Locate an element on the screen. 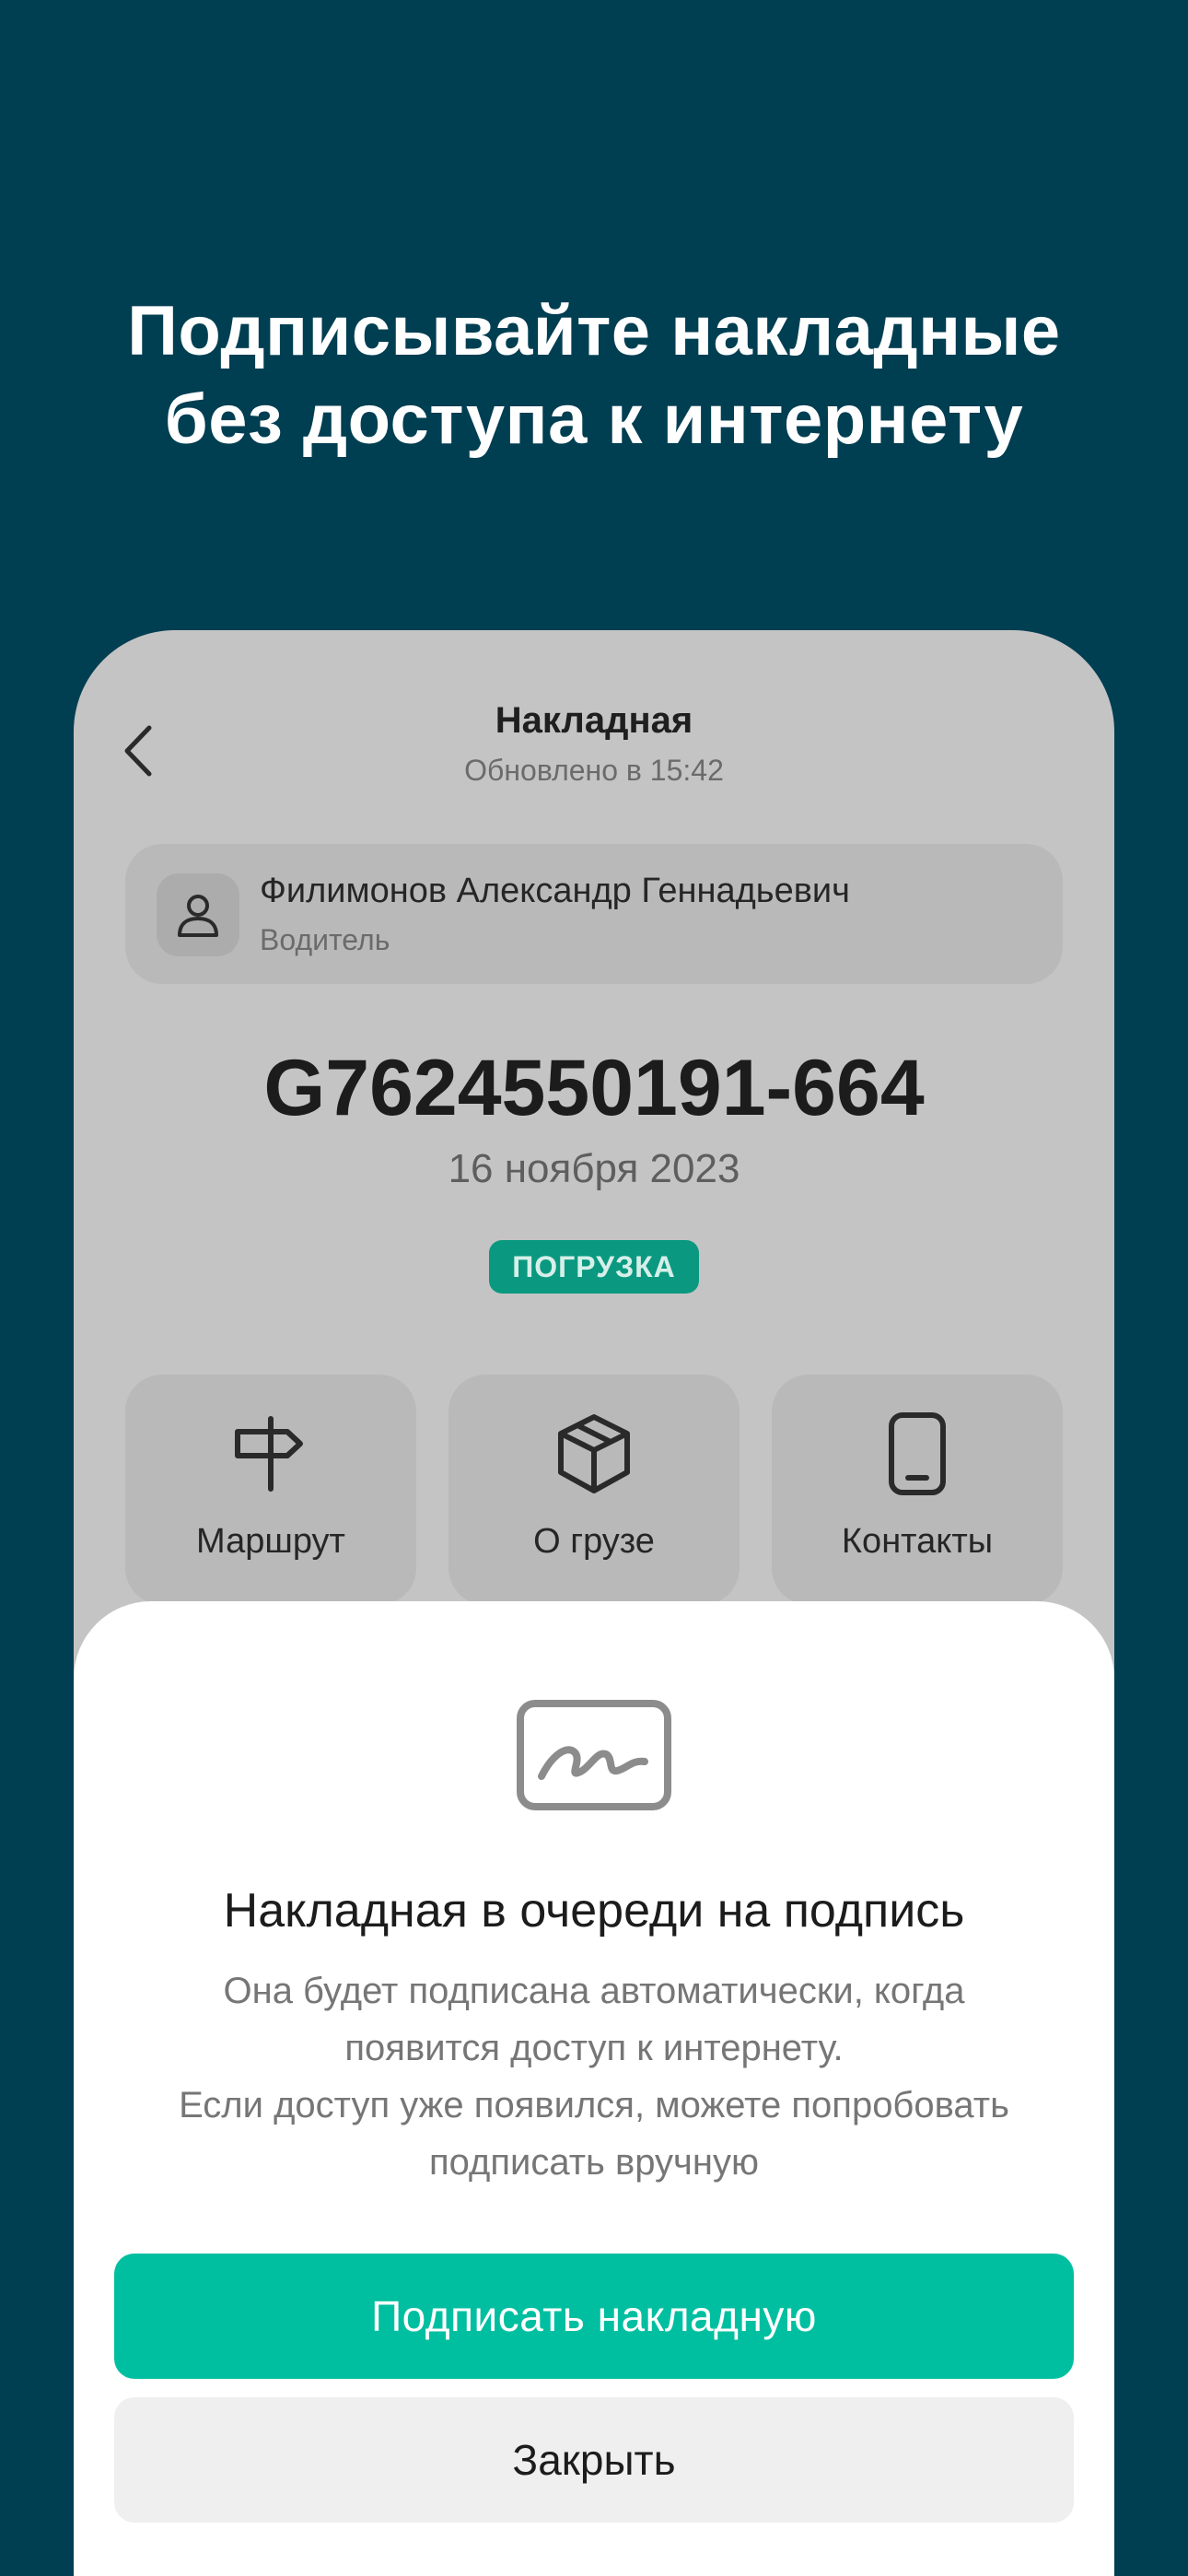  sheet-desc-line-4: подписать вручную is located at coordinates (594, 2162).